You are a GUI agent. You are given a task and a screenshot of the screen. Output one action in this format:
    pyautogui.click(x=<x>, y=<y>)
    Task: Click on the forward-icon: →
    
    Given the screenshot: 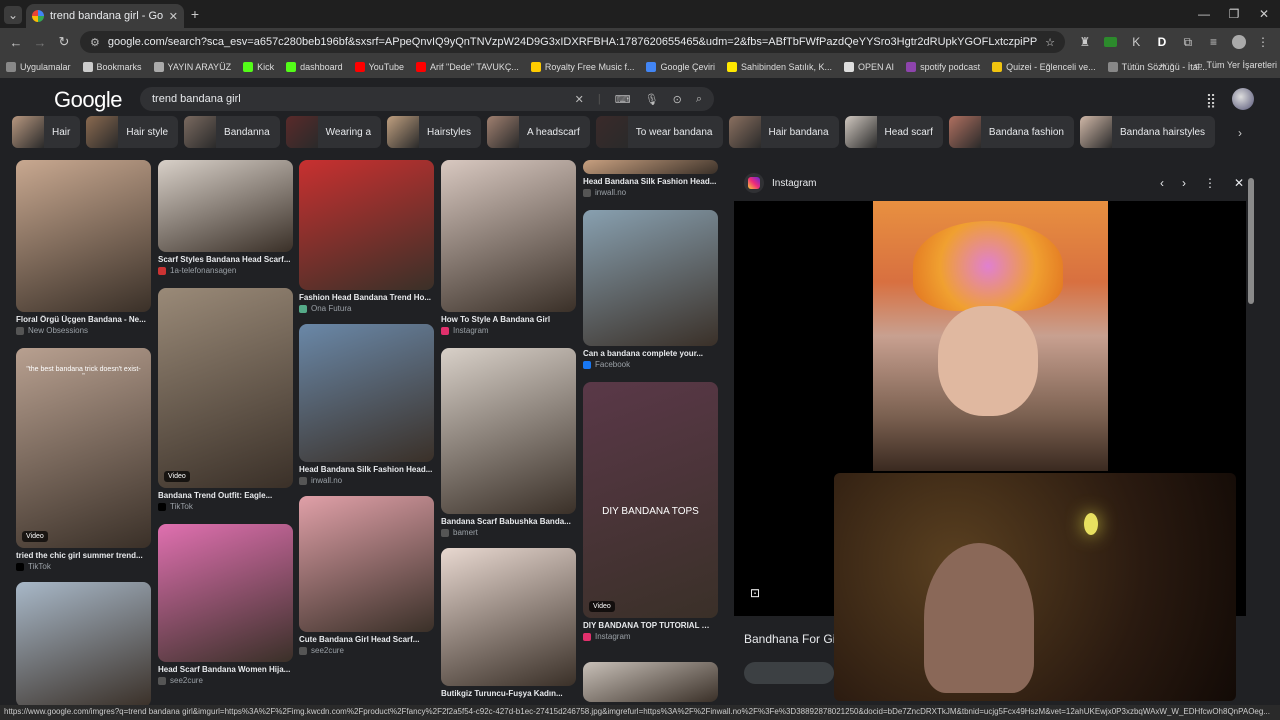 What is the action you would take?
    pyautogui.click(x=40, y=42)
    